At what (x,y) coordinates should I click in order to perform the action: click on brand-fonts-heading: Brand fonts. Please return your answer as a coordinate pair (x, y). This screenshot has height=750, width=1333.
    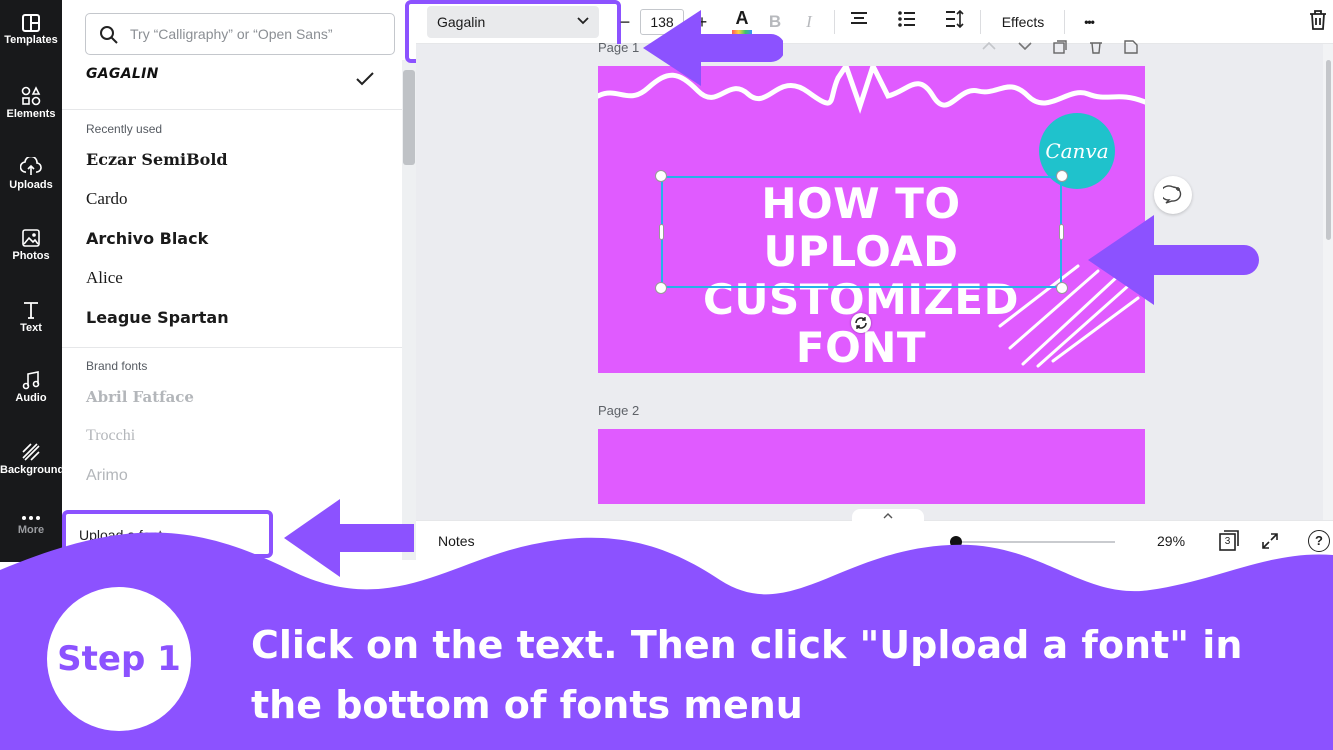
    Looking at the image, I should click on (117, 366).